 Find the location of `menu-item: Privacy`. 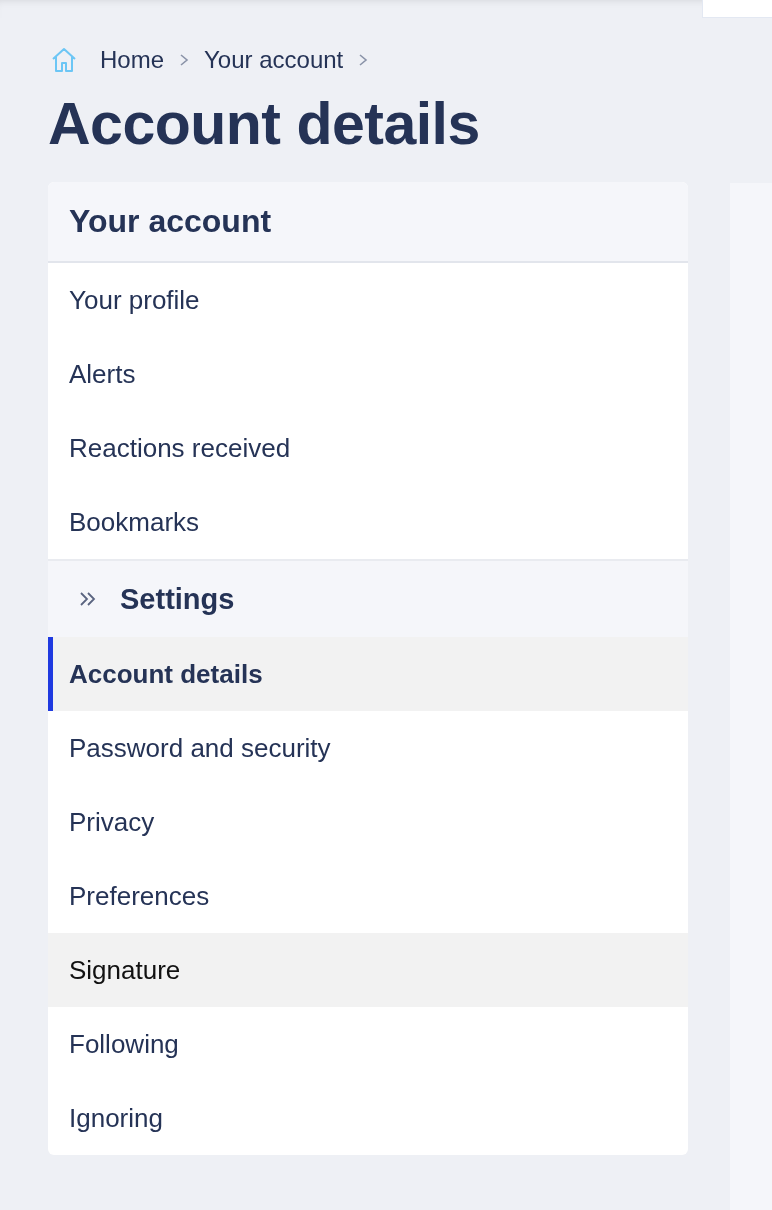

menu-item: Privacy is located at coordinates (368, 822).